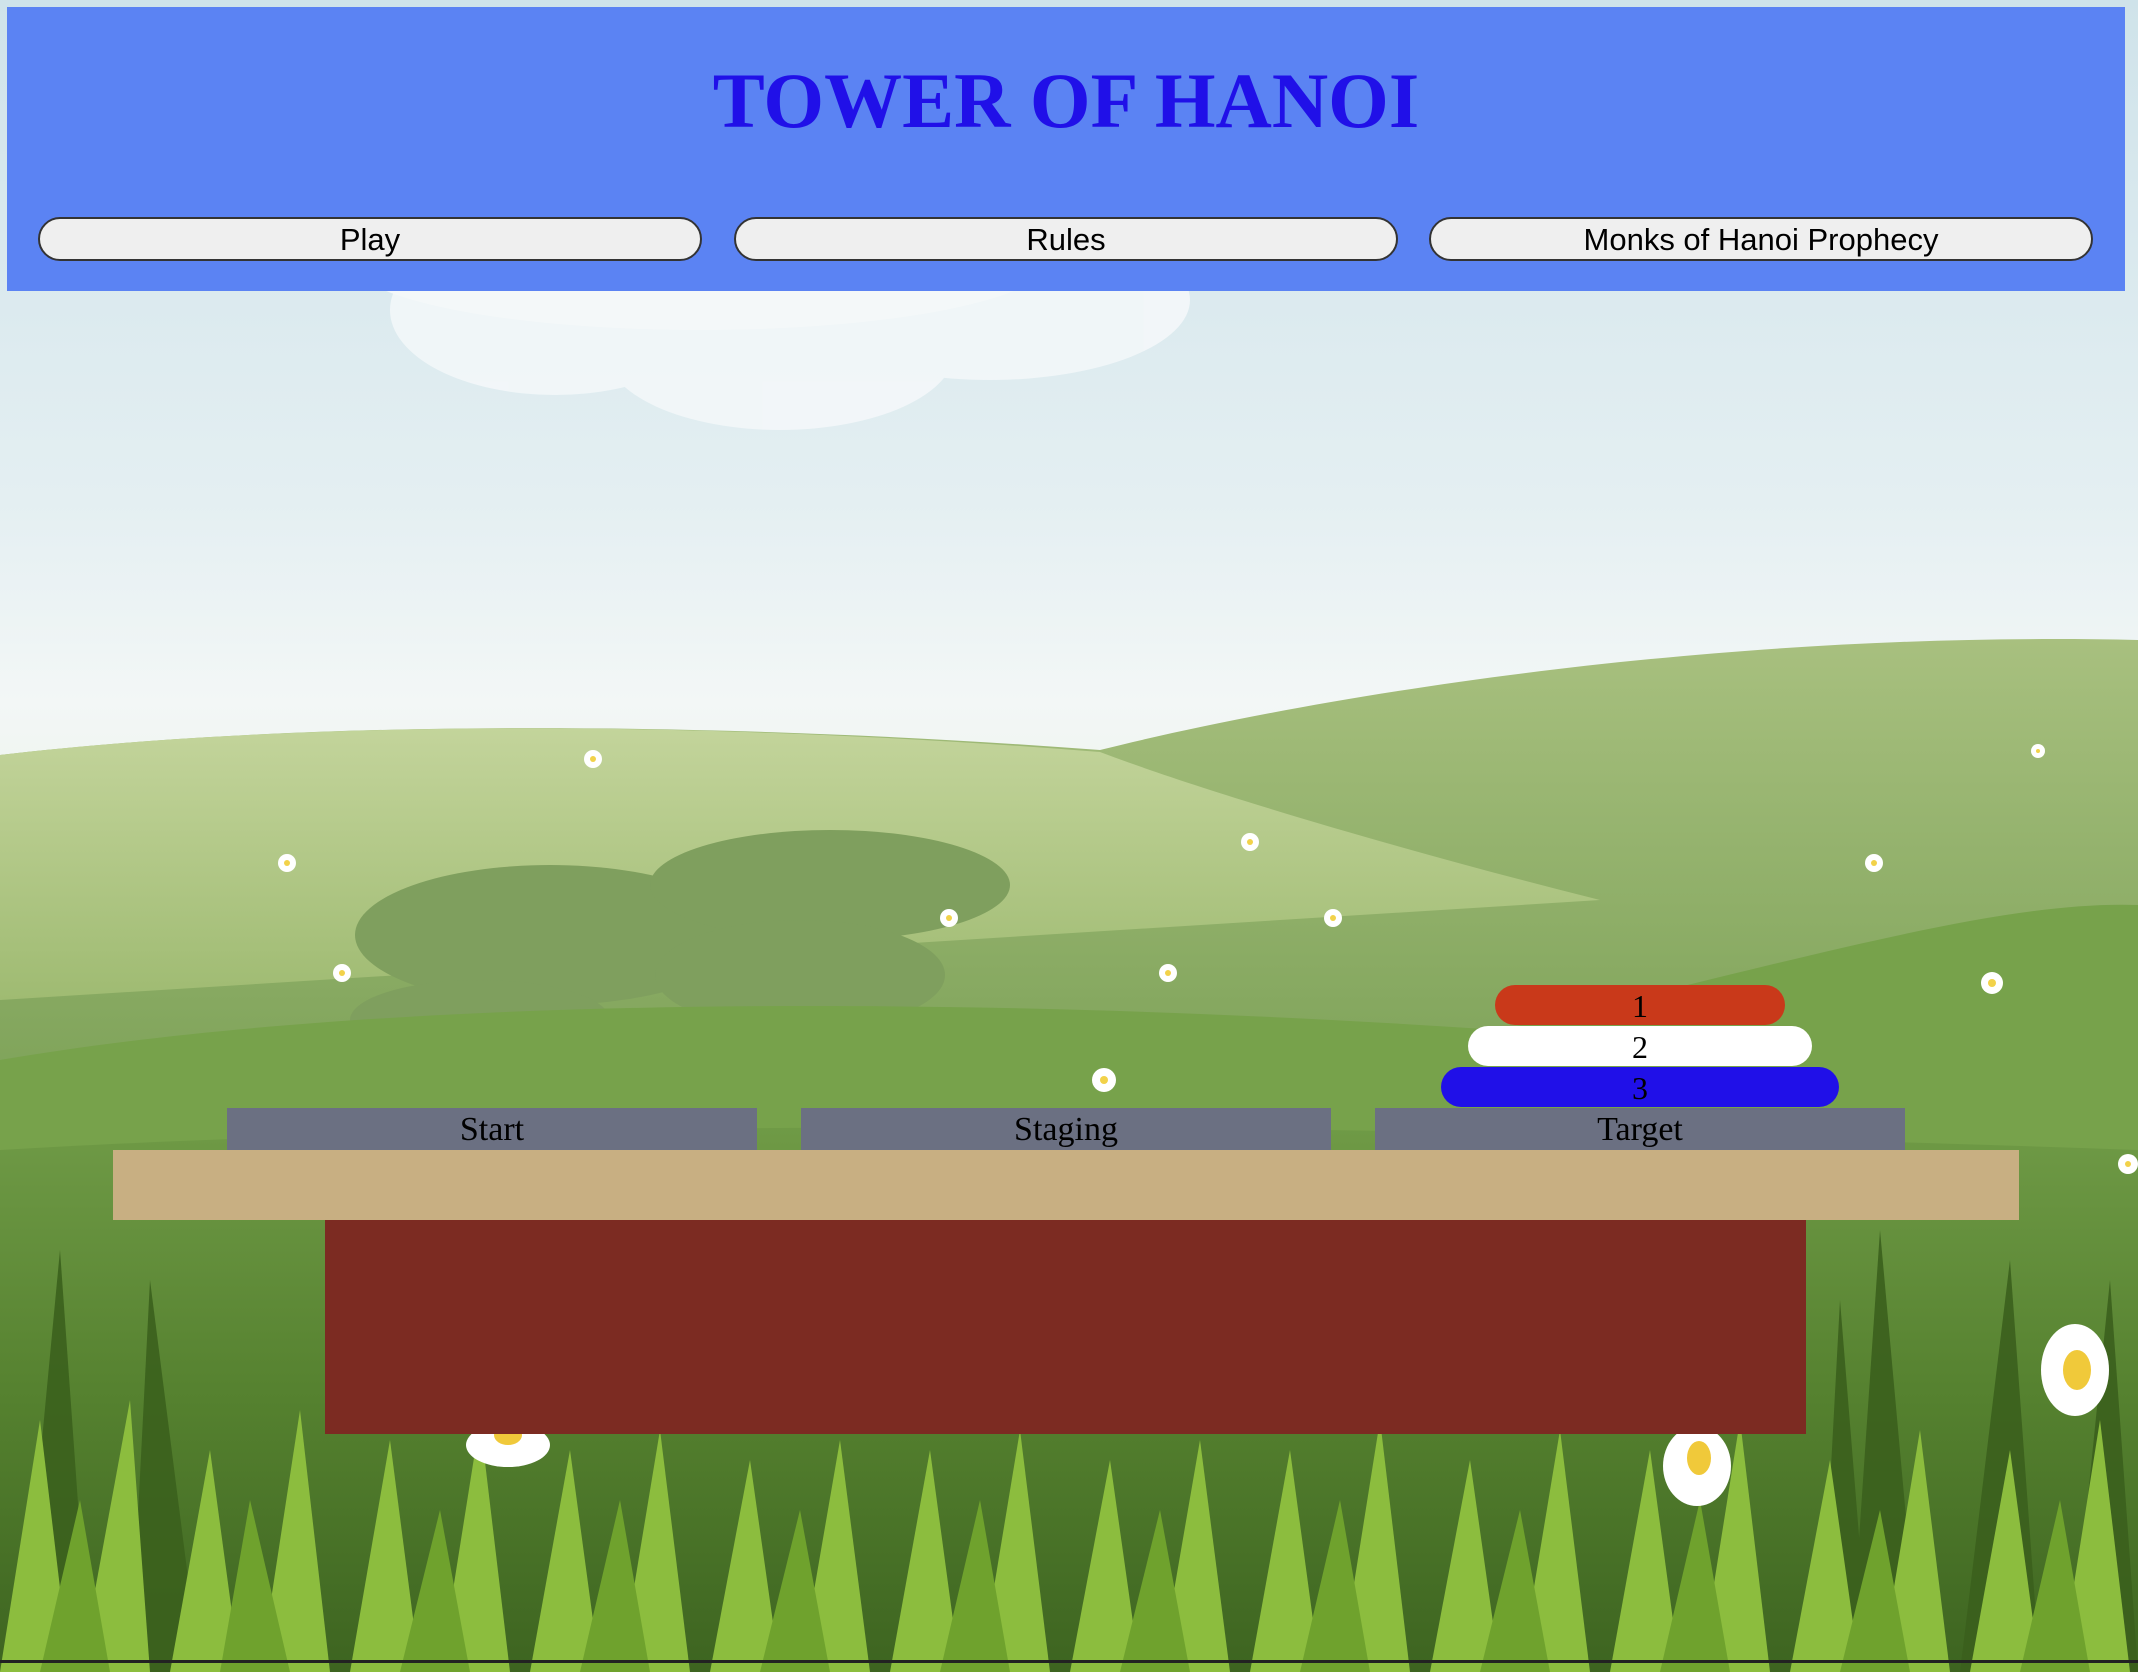  What do you see at coordinates (1640, 1129) in the screenshot?
I see `tower-target: Target` at bounding box center [1640, 1129].